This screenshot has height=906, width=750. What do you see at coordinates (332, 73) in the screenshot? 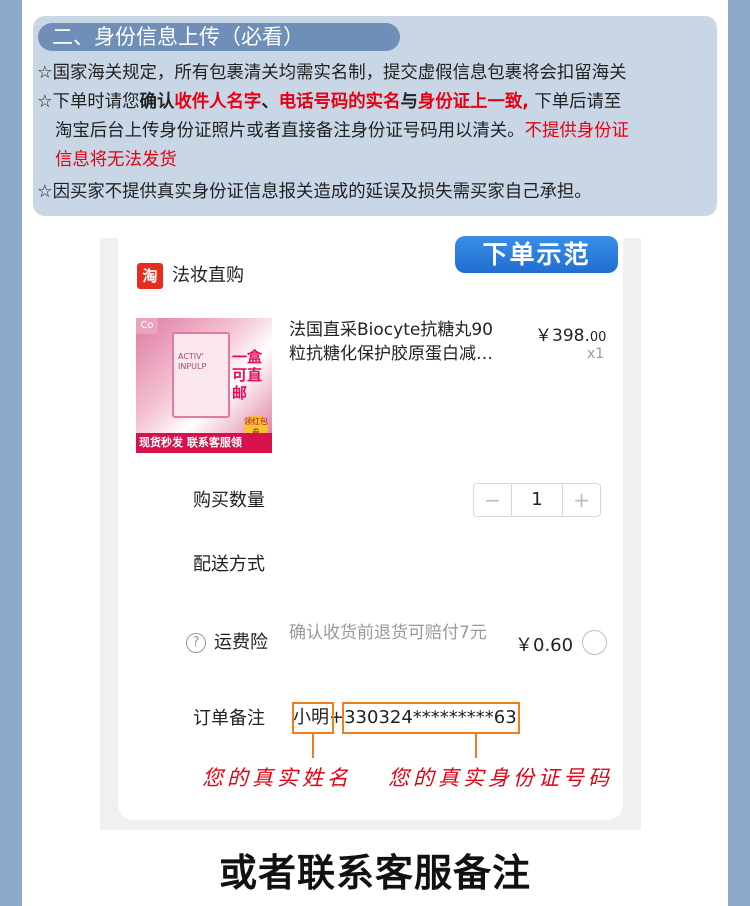
I see `notice-line-1: ☆国家海关规定，所有包裹清关均需实名制，提交虚假信息包裹将会扣留海关` at bounding box center [332, 73].